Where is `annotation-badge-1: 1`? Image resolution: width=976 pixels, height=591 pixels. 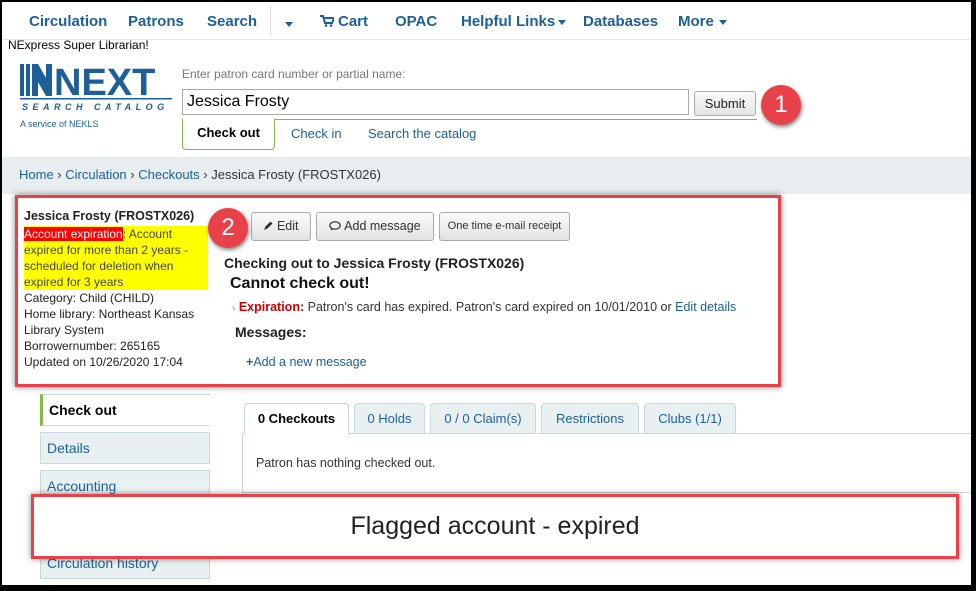 annotation-badge-1: 1 is located at coordinates (781, 105).